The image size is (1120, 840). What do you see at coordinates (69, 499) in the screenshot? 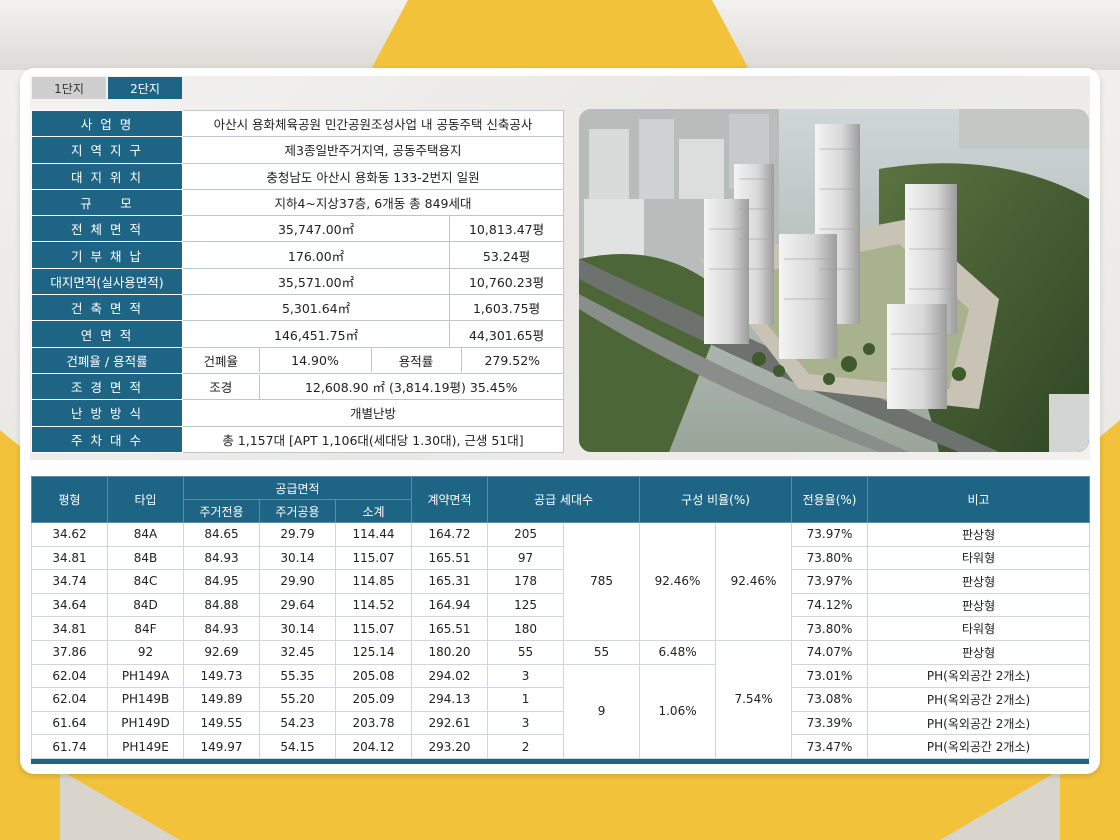
I see `header-pyeong: 평형` at bounding box center [69, 499].